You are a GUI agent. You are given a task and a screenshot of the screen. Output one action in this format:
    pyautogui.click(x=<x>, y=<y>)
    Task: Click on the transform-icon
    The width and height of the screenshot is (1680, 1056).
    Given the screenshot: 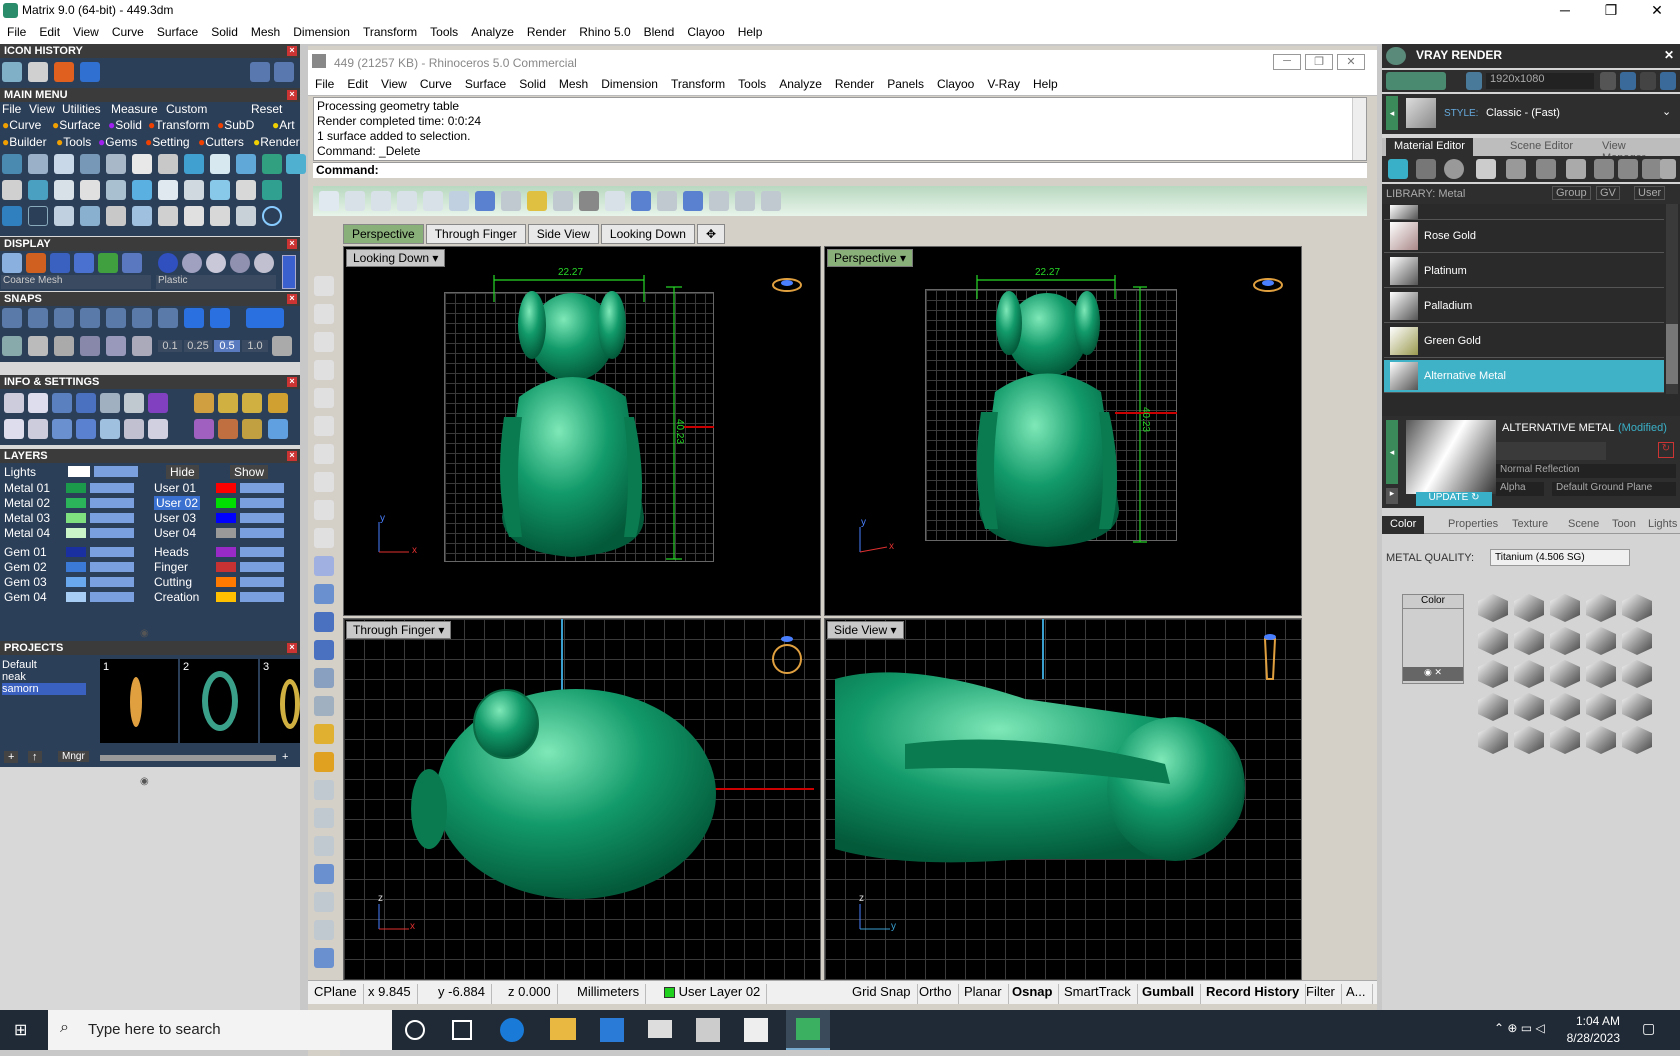 What is the action you would take?
    pyautogui.click(x=459, y=201)
    